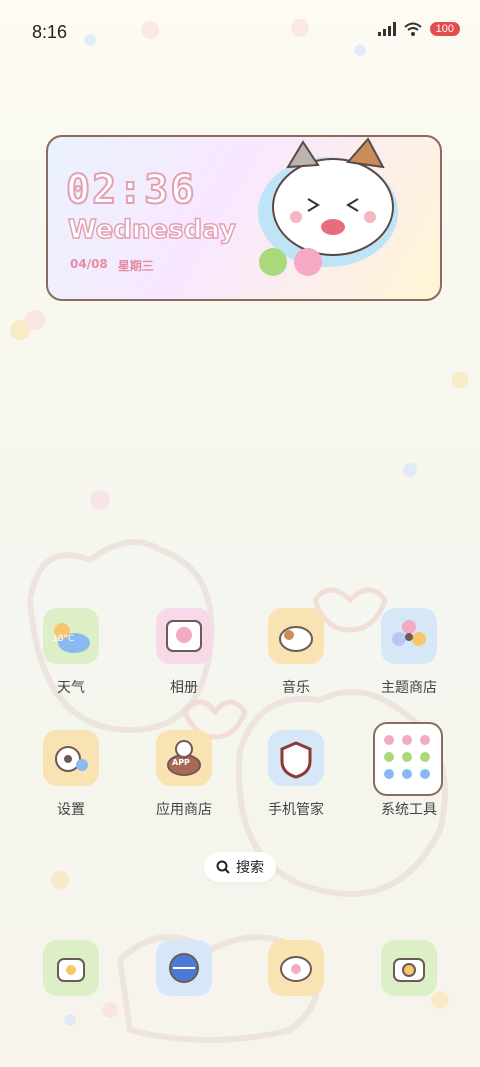  What do you see at coordinates (131, 190) in the screenshot?
I see `widget-clock: 02:36` at bounding box center [131, 190].